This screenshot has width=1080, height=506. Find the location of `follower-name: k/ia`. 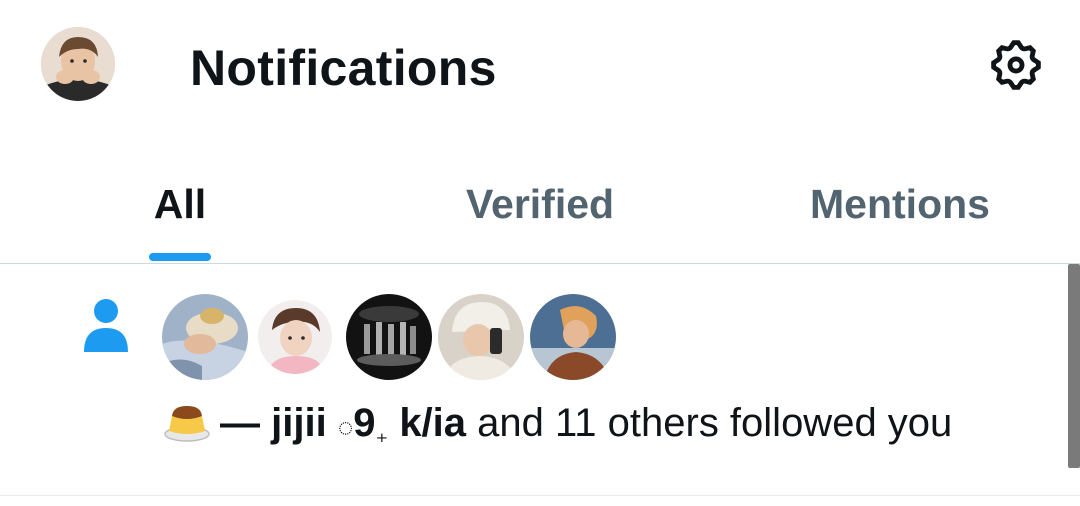

follower-name: k/ia is located at coordinates (432, 423).